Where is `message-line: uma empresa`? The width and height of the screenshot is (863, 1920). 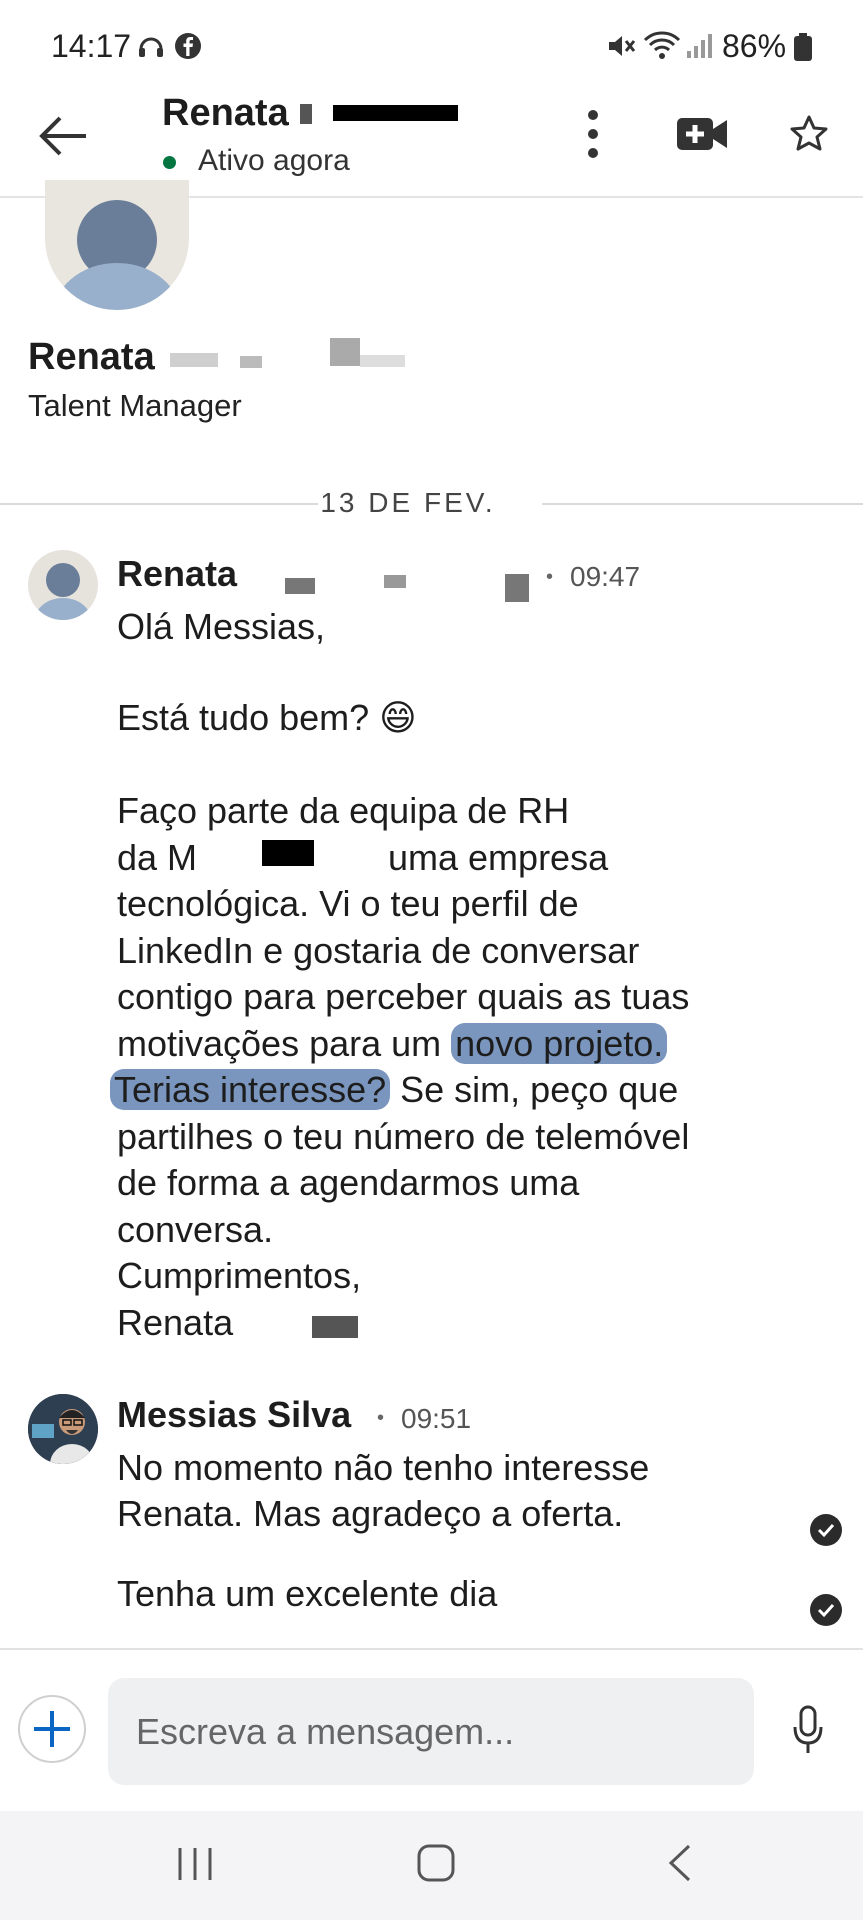 message-line: uma empresa is located at coordinates (498, 857).